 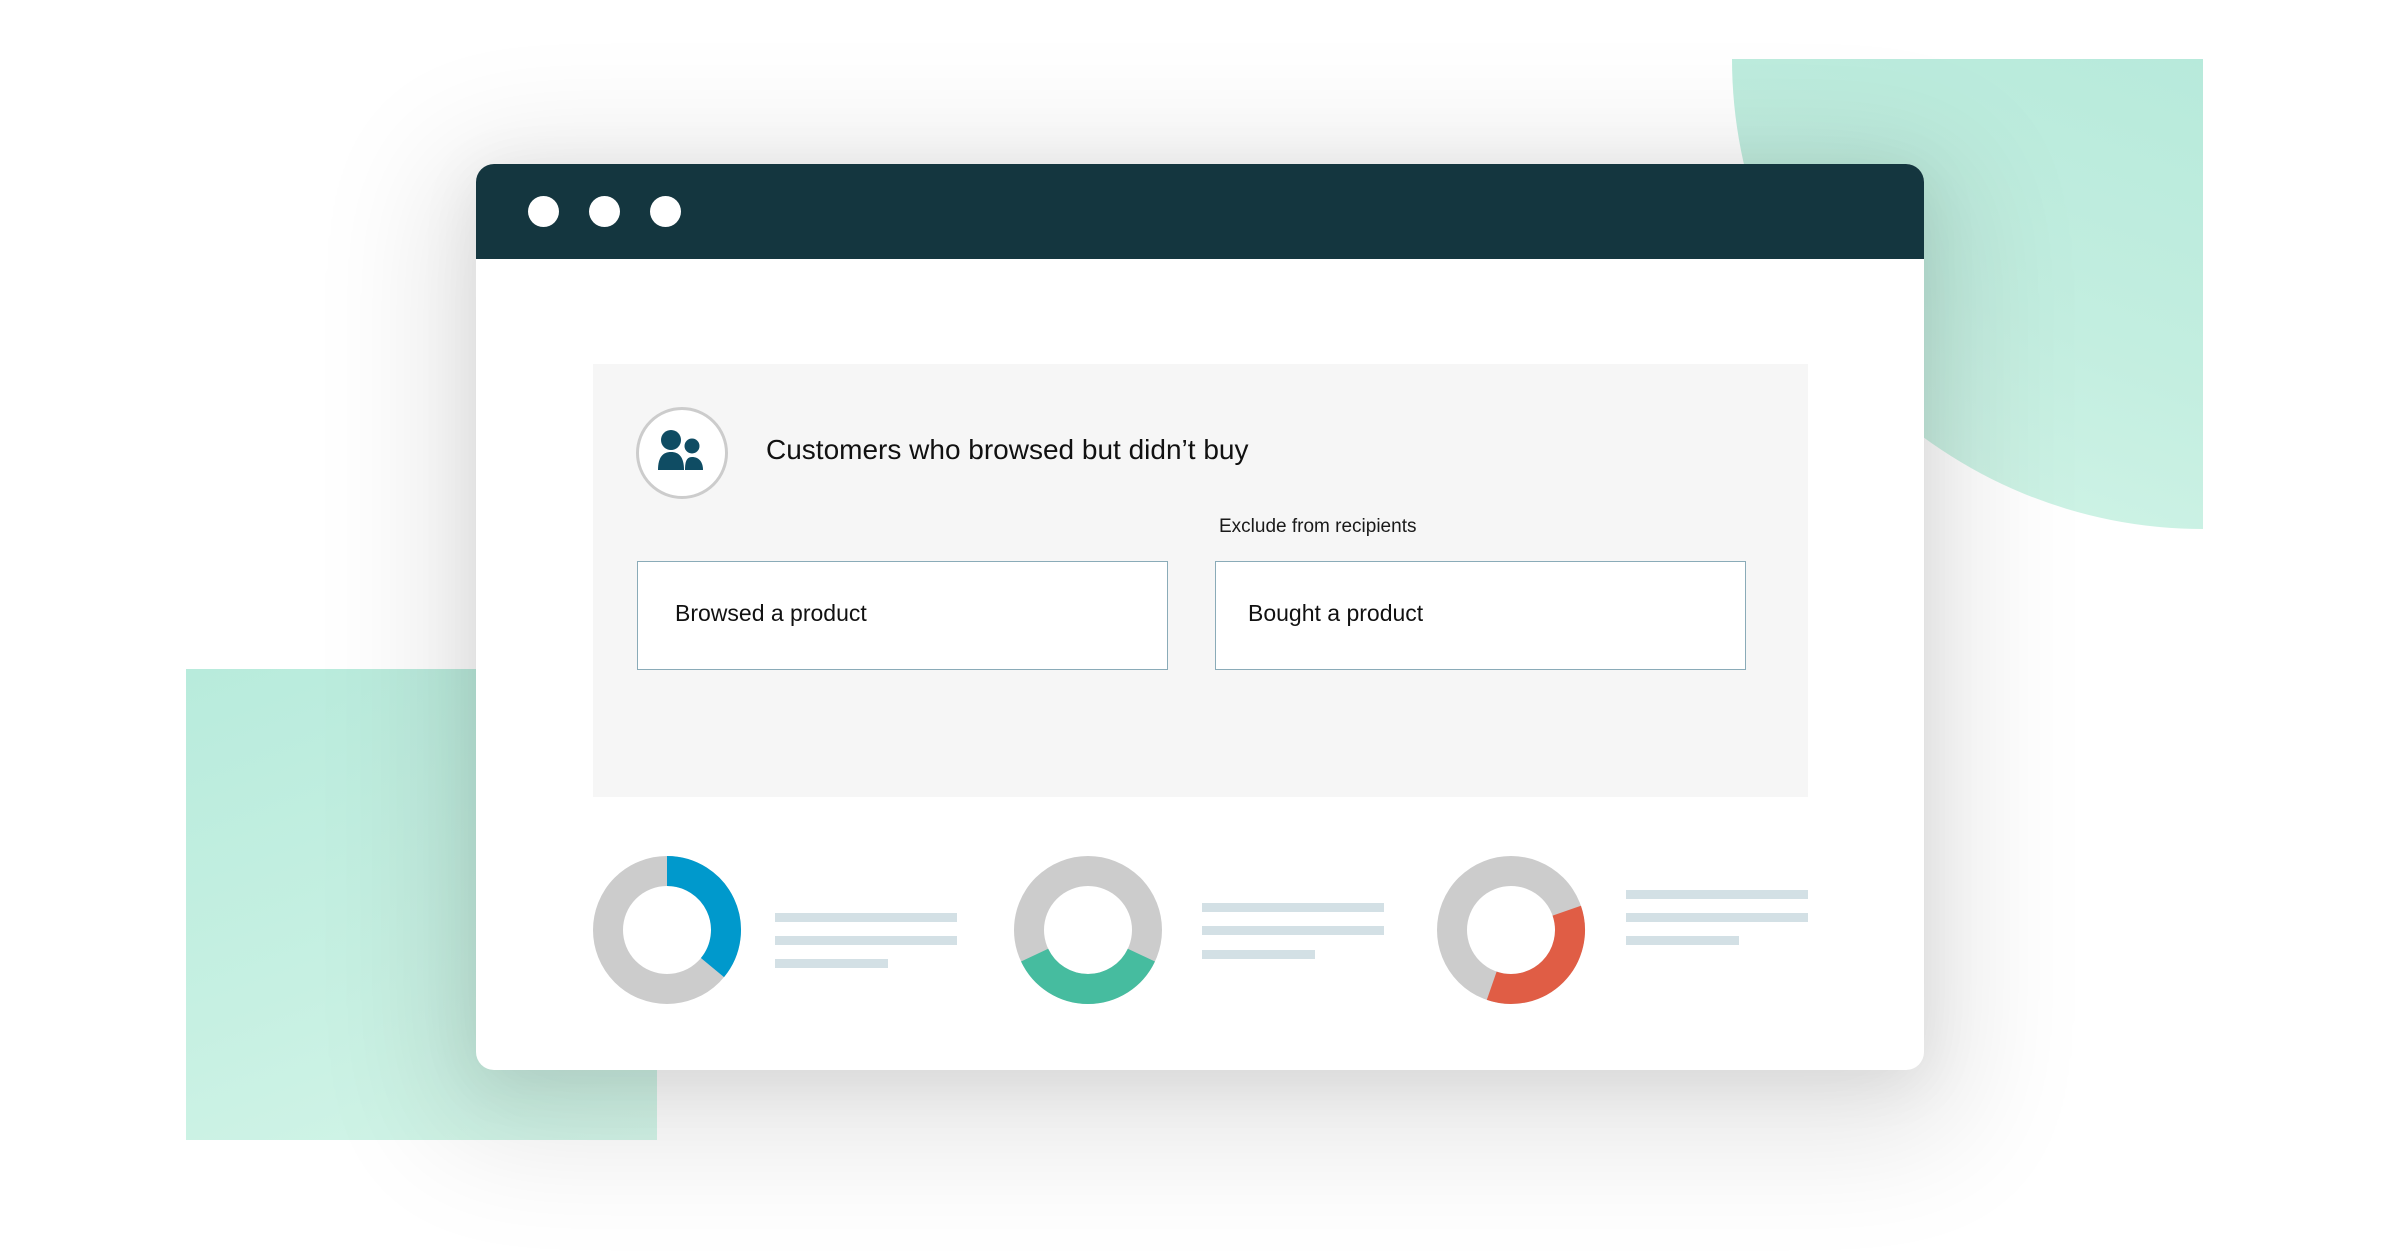 What do you see at coordinates (1088, 930) in the screenshot?
I see `green-donut-track` at bounding box center [1088, 930].